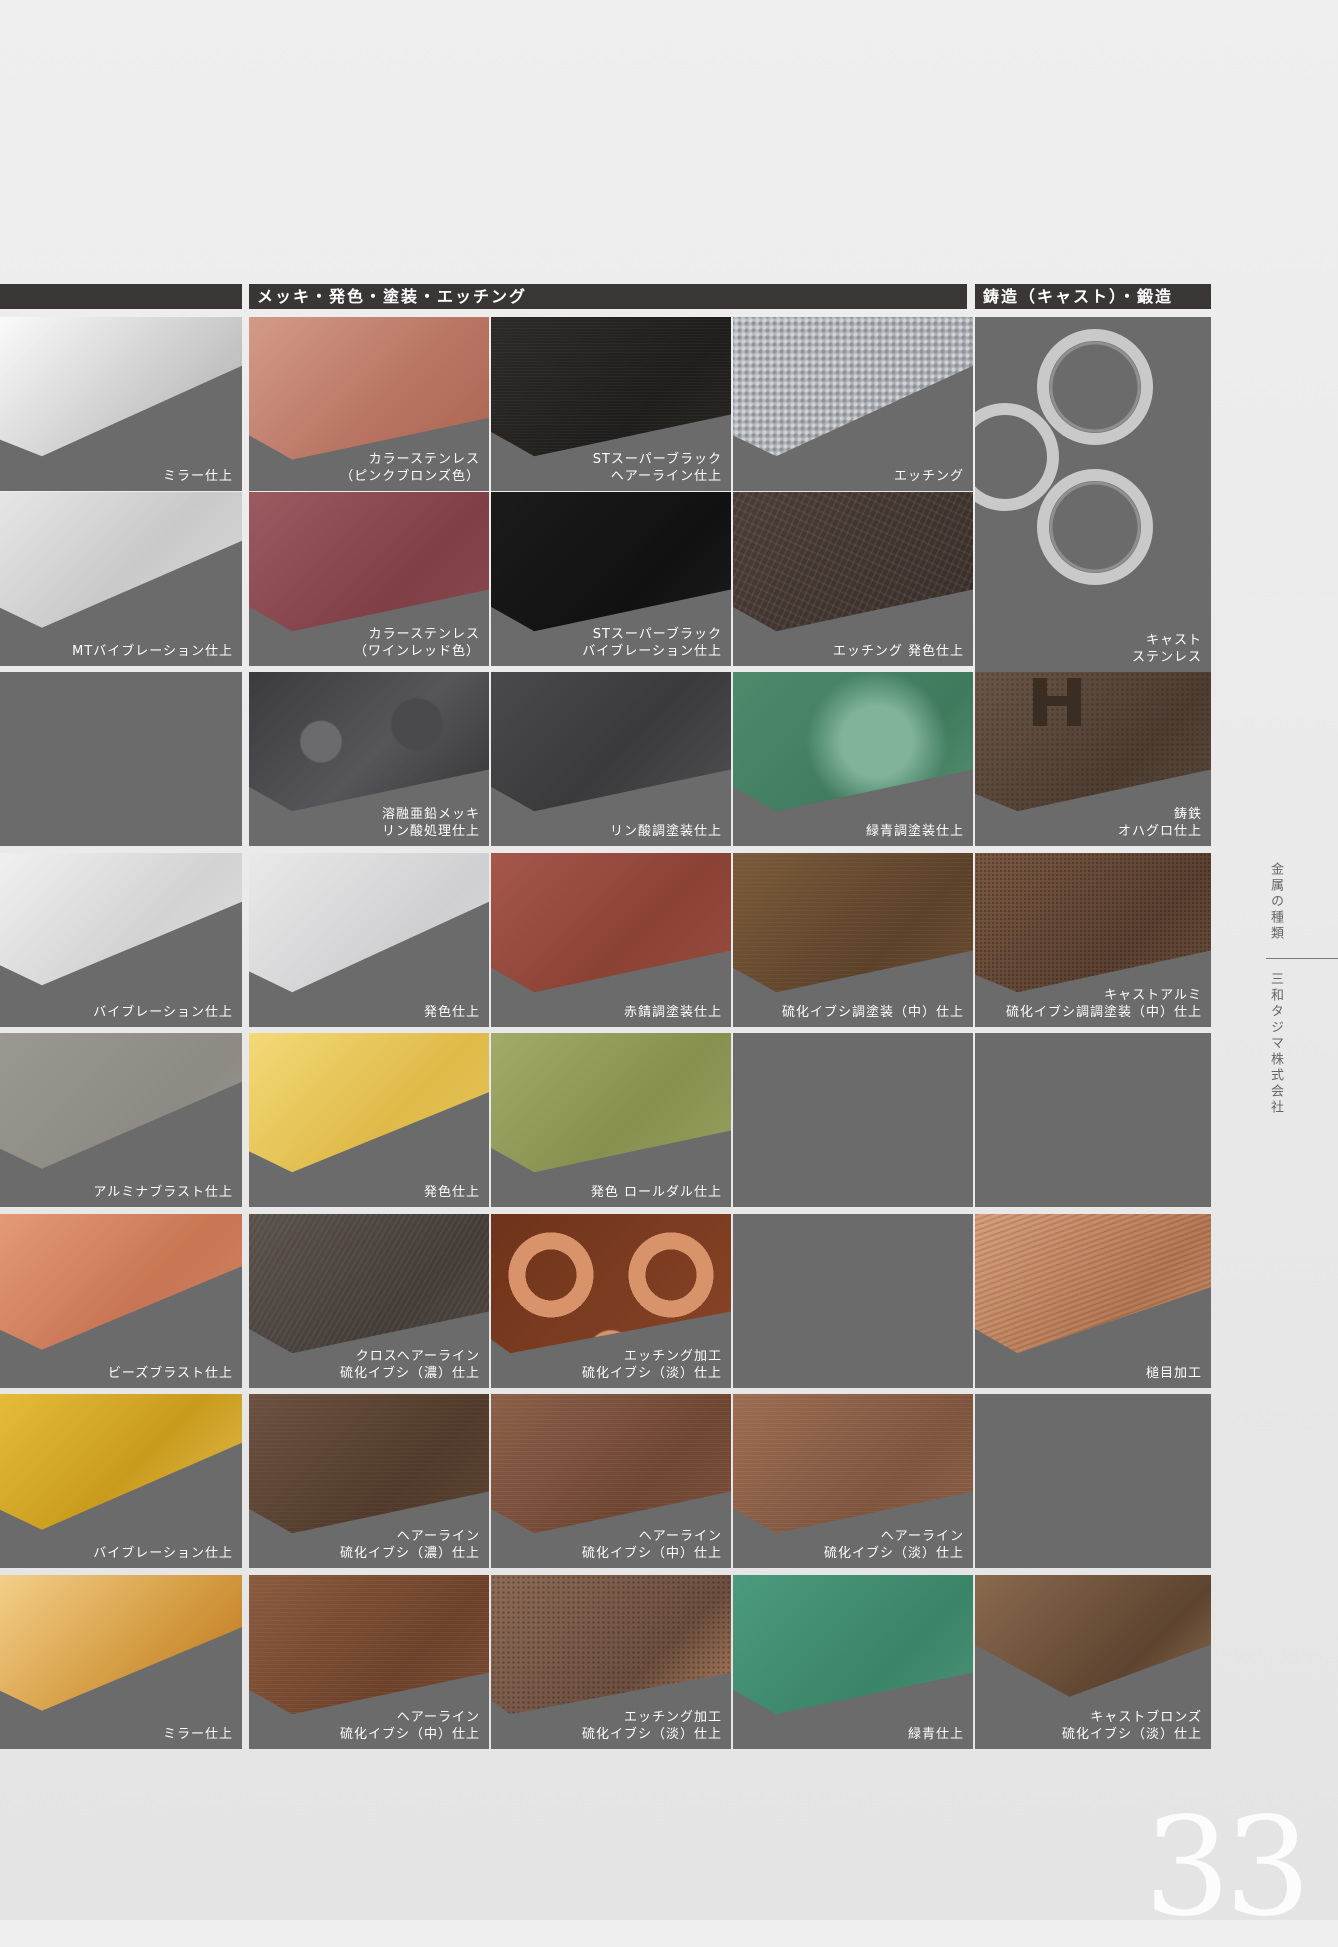 The height and width of the screenshot is (1947, 1338). What do you see at coordinates (1275, 1044) in the screenshot?
I see `side-company-label: 三和タジマ株式会社` at bounding box center [1275, 1044].